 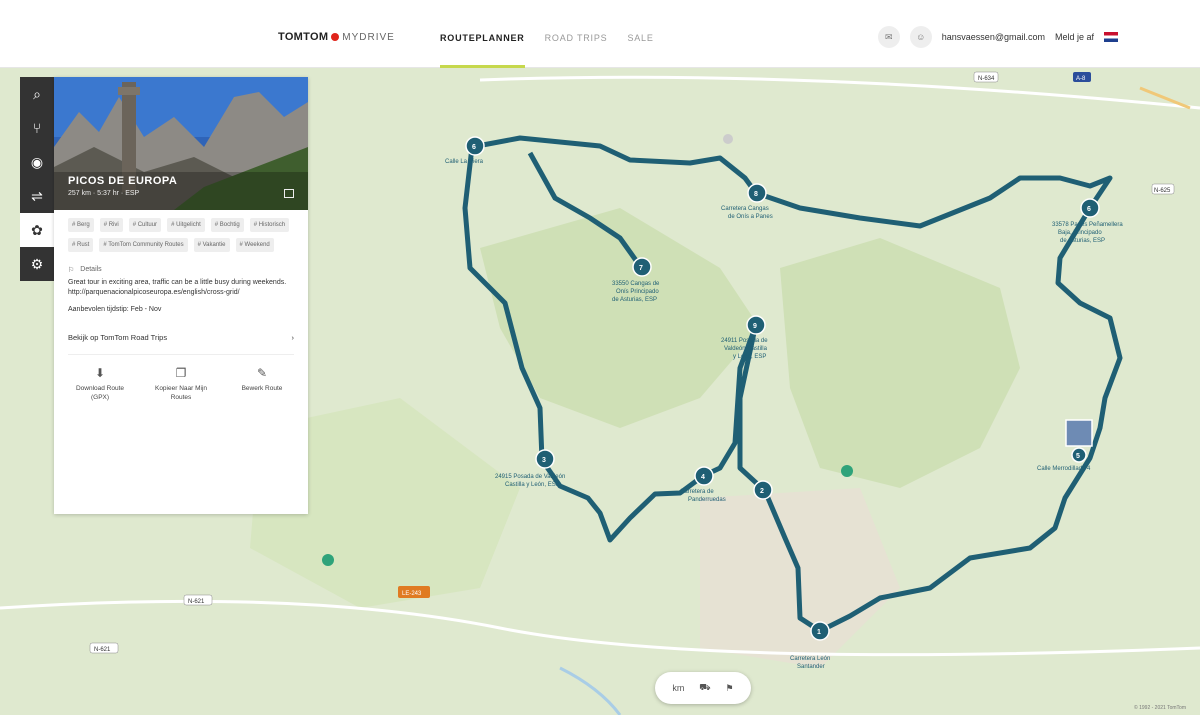 I want to click on waypoint-marker: 6 Calle La Riera, so click(x=465, y=150).